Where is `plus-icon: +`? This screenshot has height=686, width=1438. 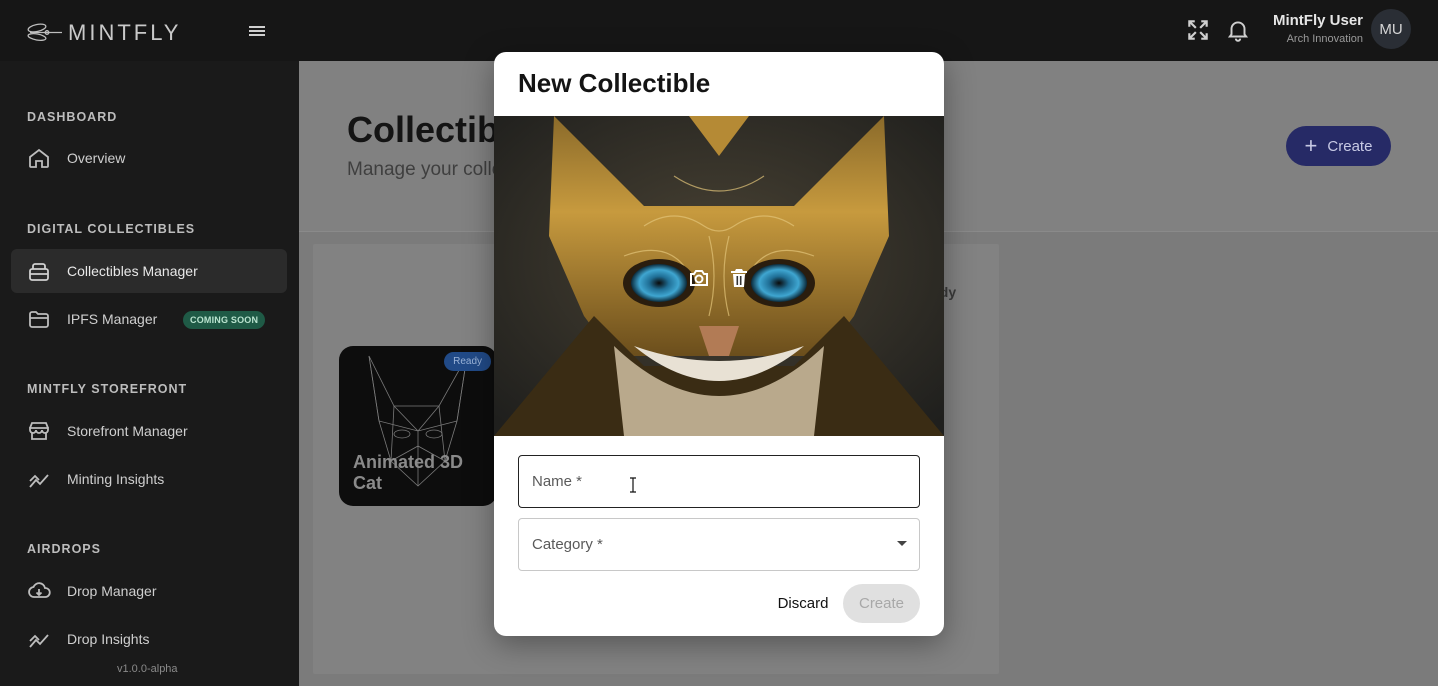
plus-icon: + is located at coordinates (1311, 145).